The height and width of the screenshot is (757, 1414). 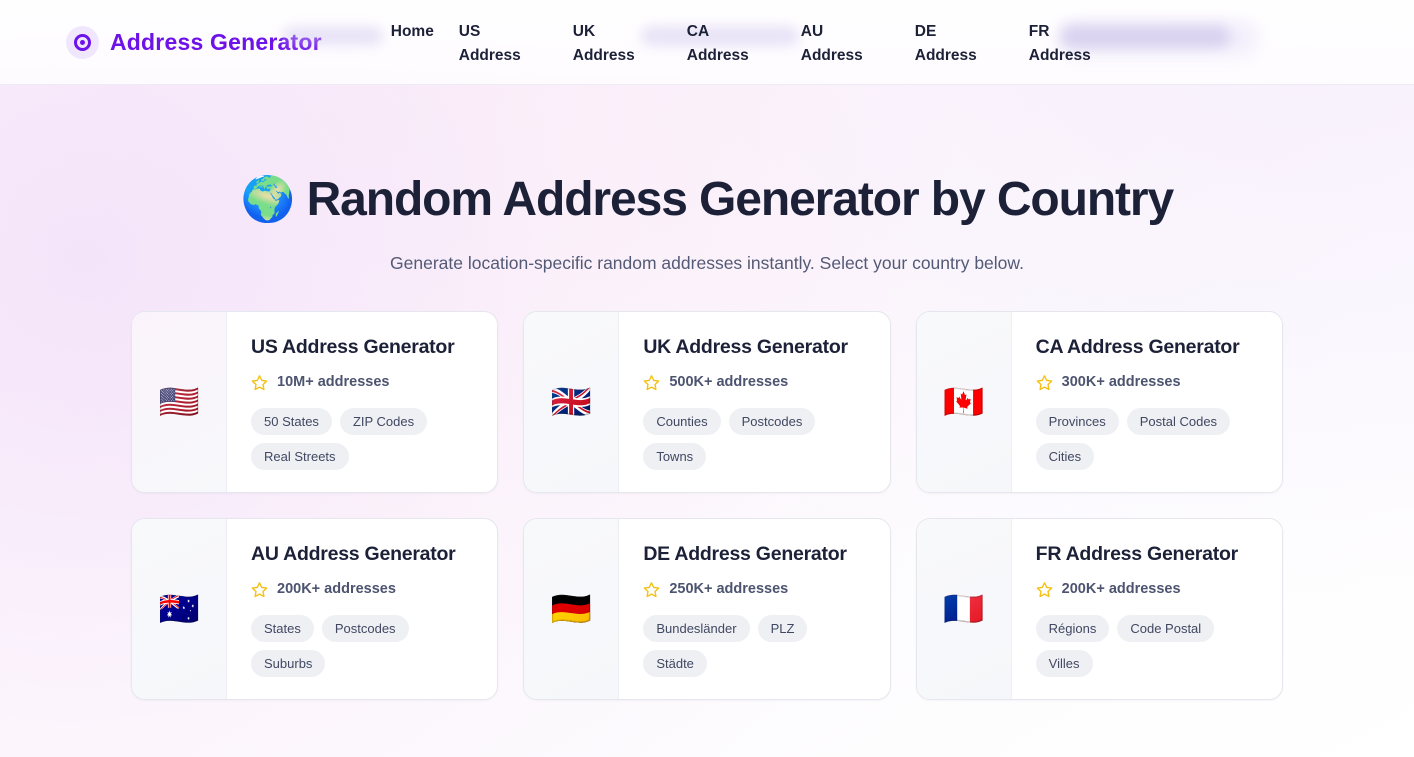 I want to click on nav-item-au-address: AU Address, so click(x=858, y=42).